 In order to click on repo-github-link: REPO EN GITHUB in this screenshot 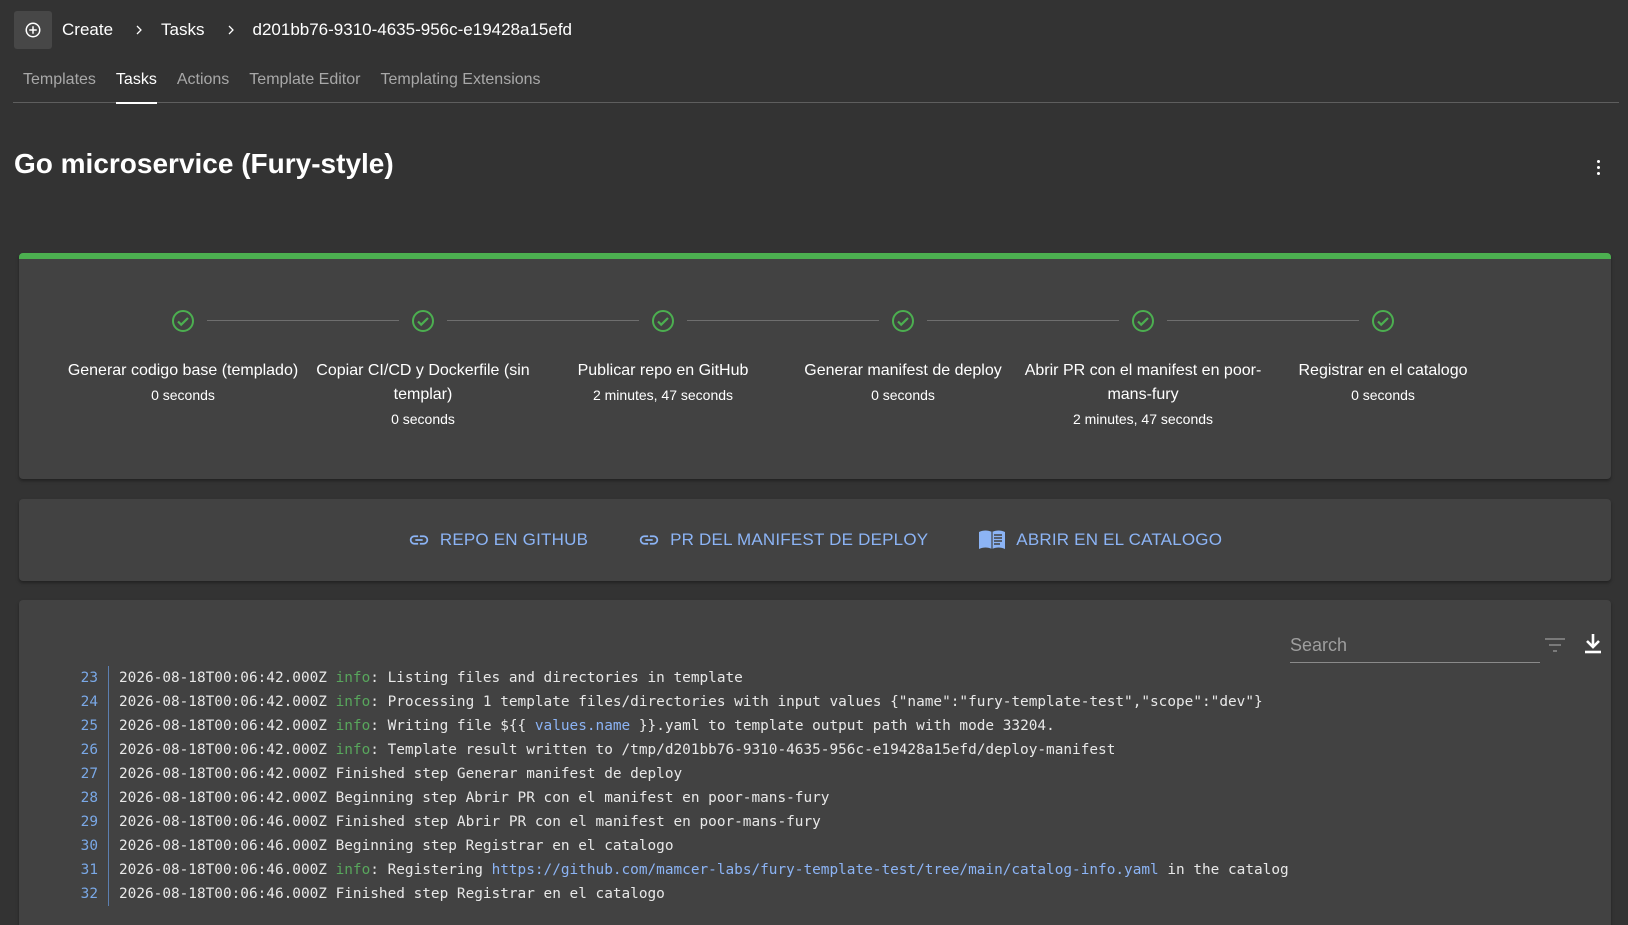, I will do `click(498, 540)`.